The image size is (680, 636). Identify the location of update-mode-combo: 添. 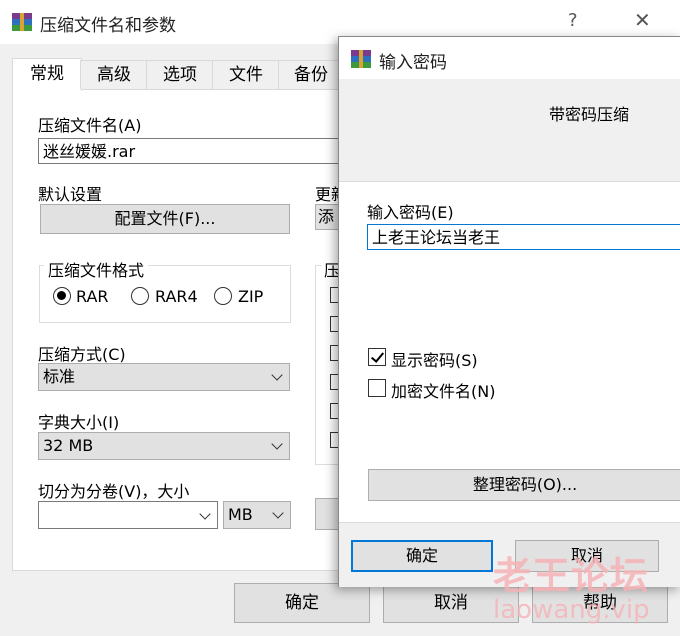
(327, 217).